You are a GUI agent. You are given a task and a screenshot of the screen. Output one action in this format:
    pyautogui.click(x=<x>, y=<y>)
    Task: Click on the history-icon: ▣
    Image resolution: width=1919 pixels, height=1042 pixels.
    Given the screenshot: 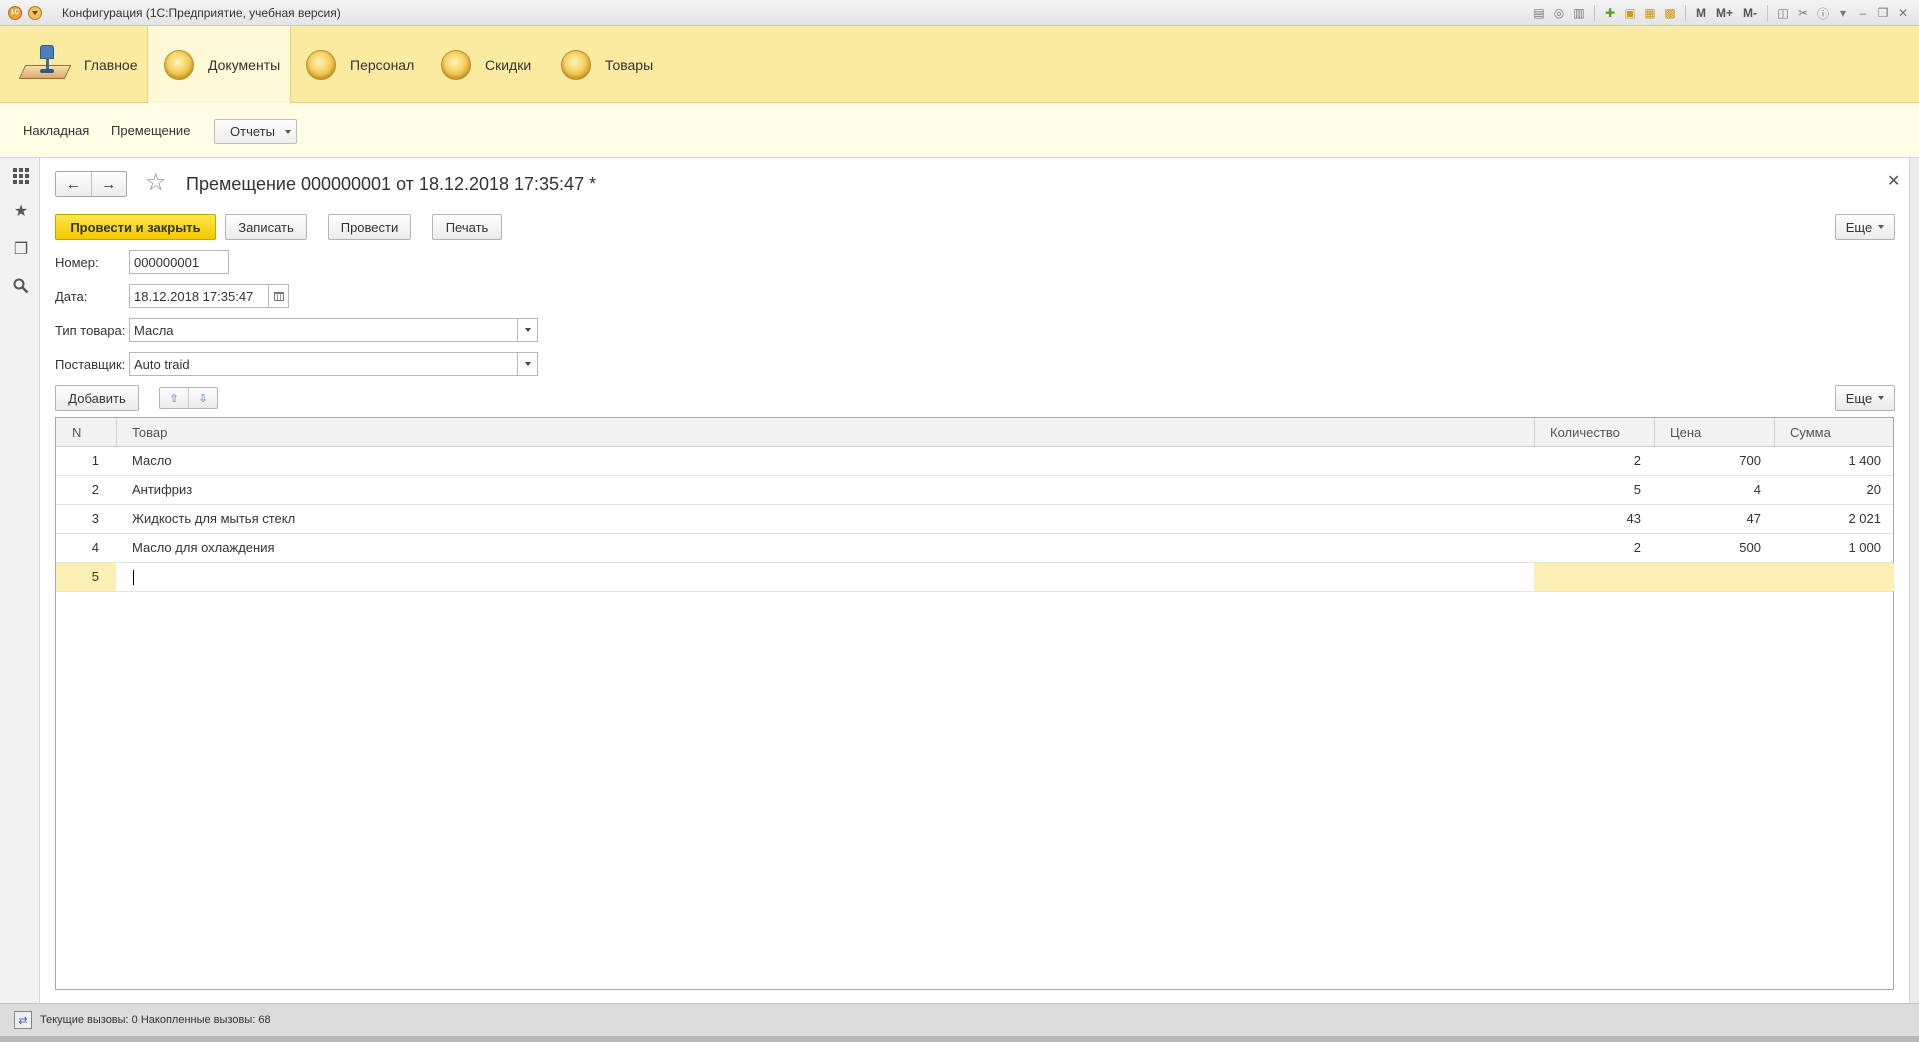 What is the action you would take?
    pyautogui.click(x=1630, y=13)
    